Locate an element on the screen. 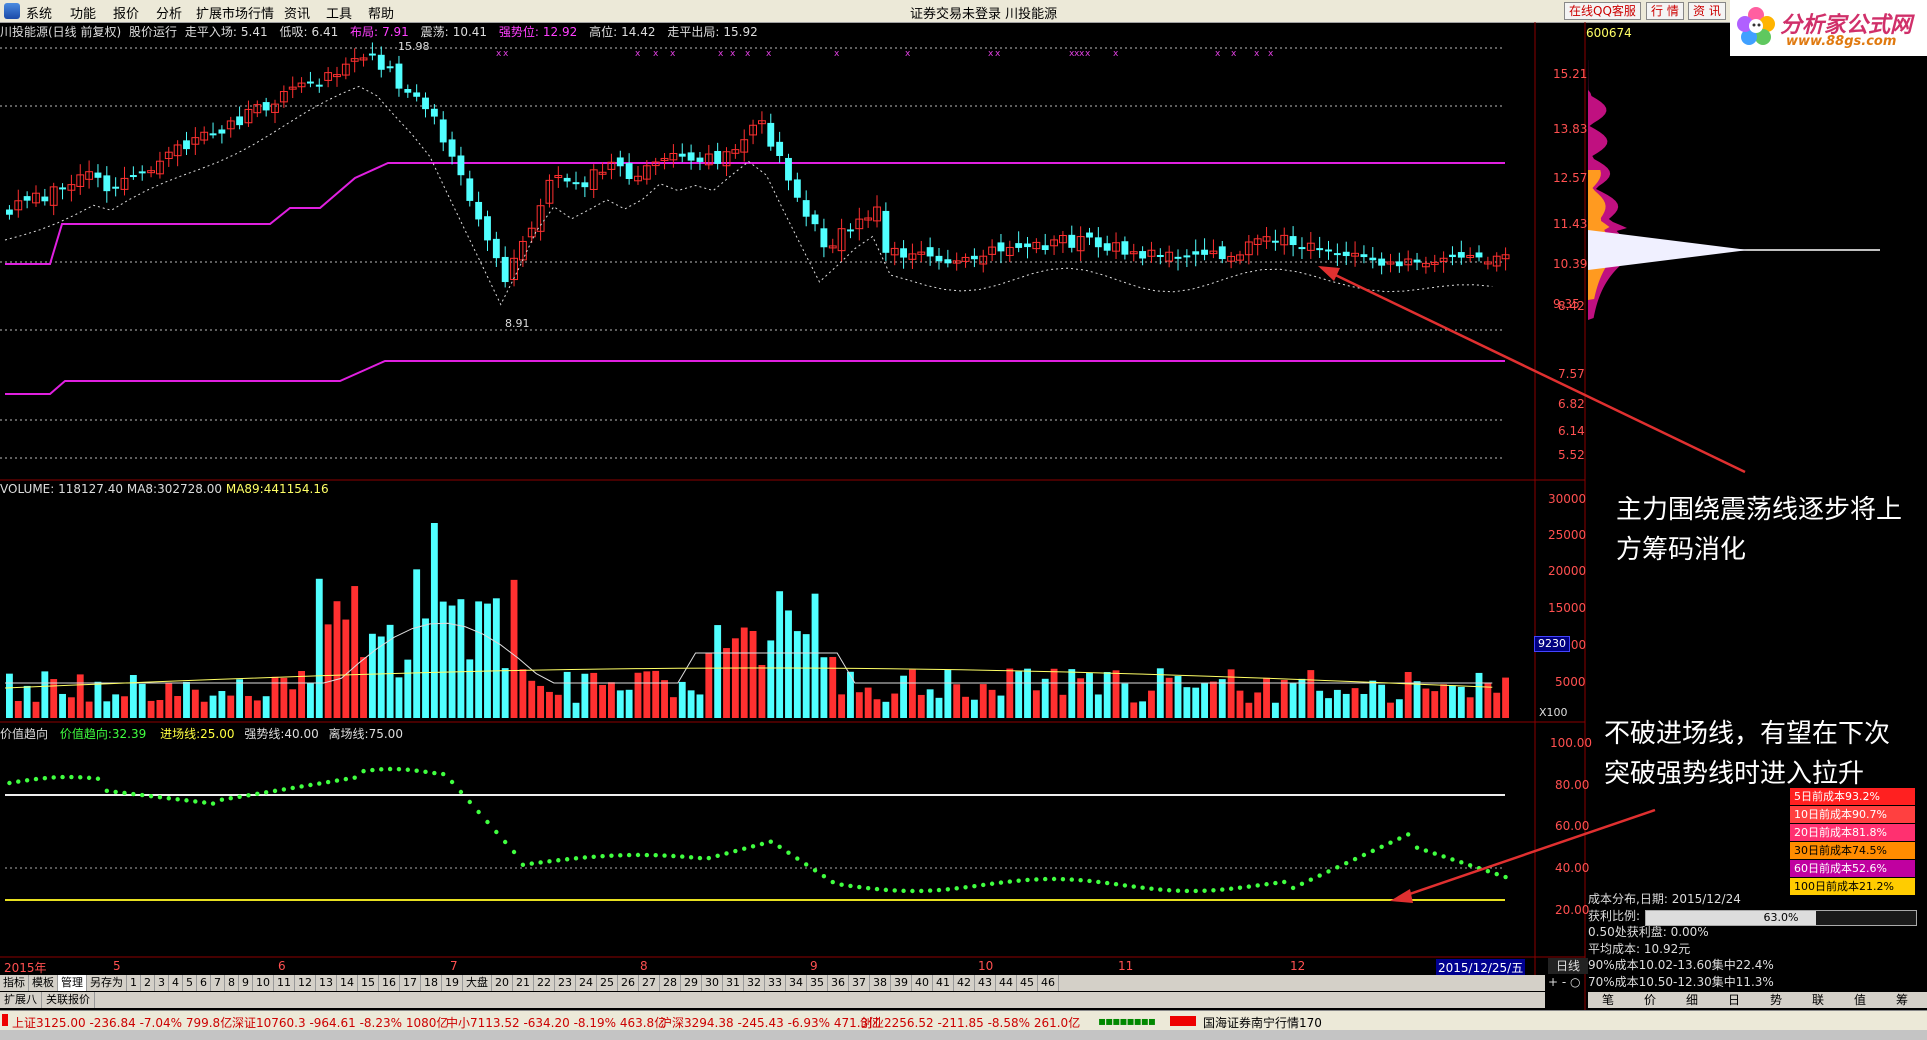 Image resolution: width=1927 pixels, height=1040 pixels. tab-49: 45 is located at coordinates (1027, 983).